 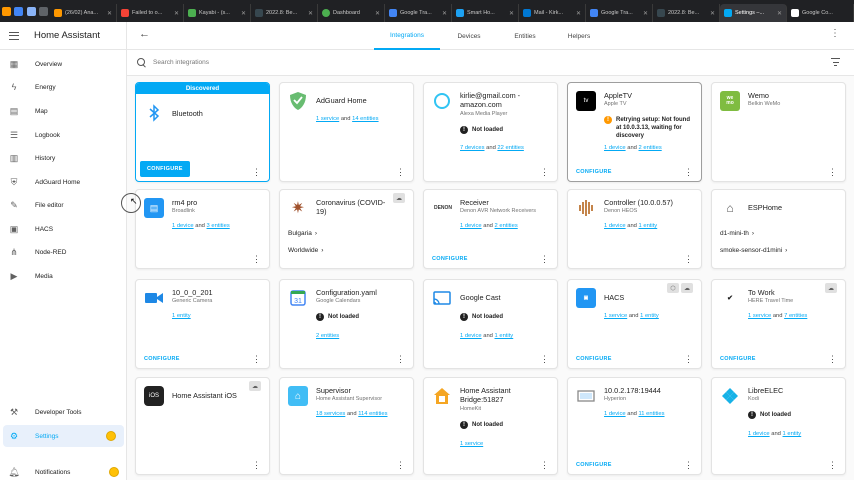 I want to click on entities-link: 14 entities, so click(x=365, y=119).